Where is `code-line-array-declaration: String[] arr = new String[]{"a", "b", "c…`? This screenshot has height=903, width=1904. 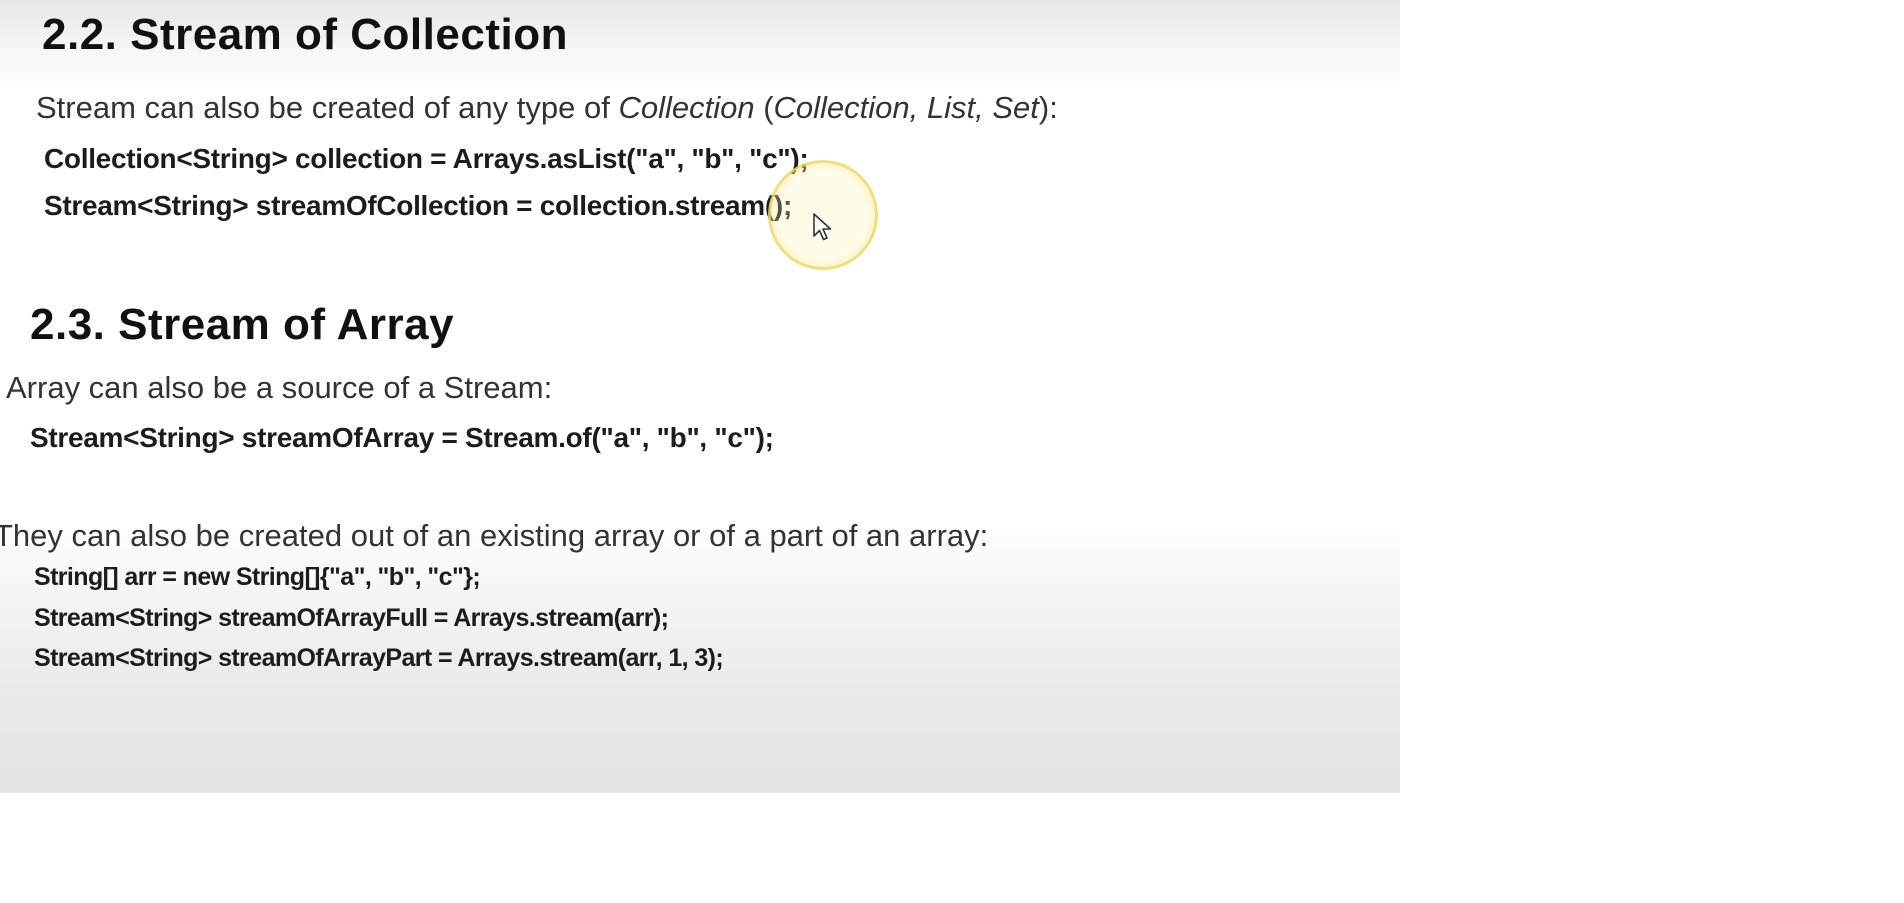
code-line-array-declaration: String[] arr = new String[]{"a", "b", "c… is located at coordinates (257, 577).